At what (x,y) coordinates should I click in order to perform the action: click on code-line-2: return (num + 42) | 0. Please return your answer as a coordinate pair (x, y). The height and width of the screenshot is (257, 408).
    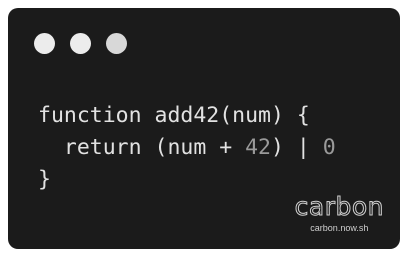
    Looking at the image, I should click on (187, 147).